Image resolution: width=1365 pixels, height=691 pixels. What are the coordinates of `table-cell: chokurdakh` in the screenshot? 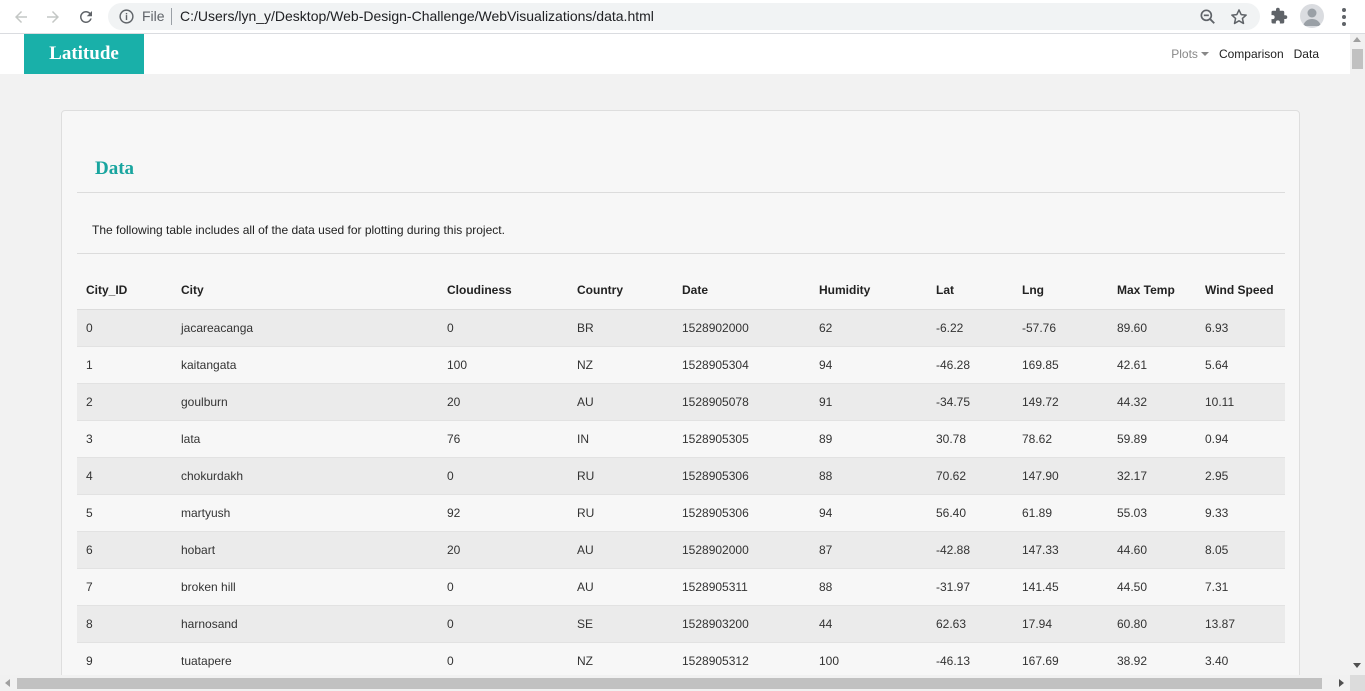 It's located at (305, 475).